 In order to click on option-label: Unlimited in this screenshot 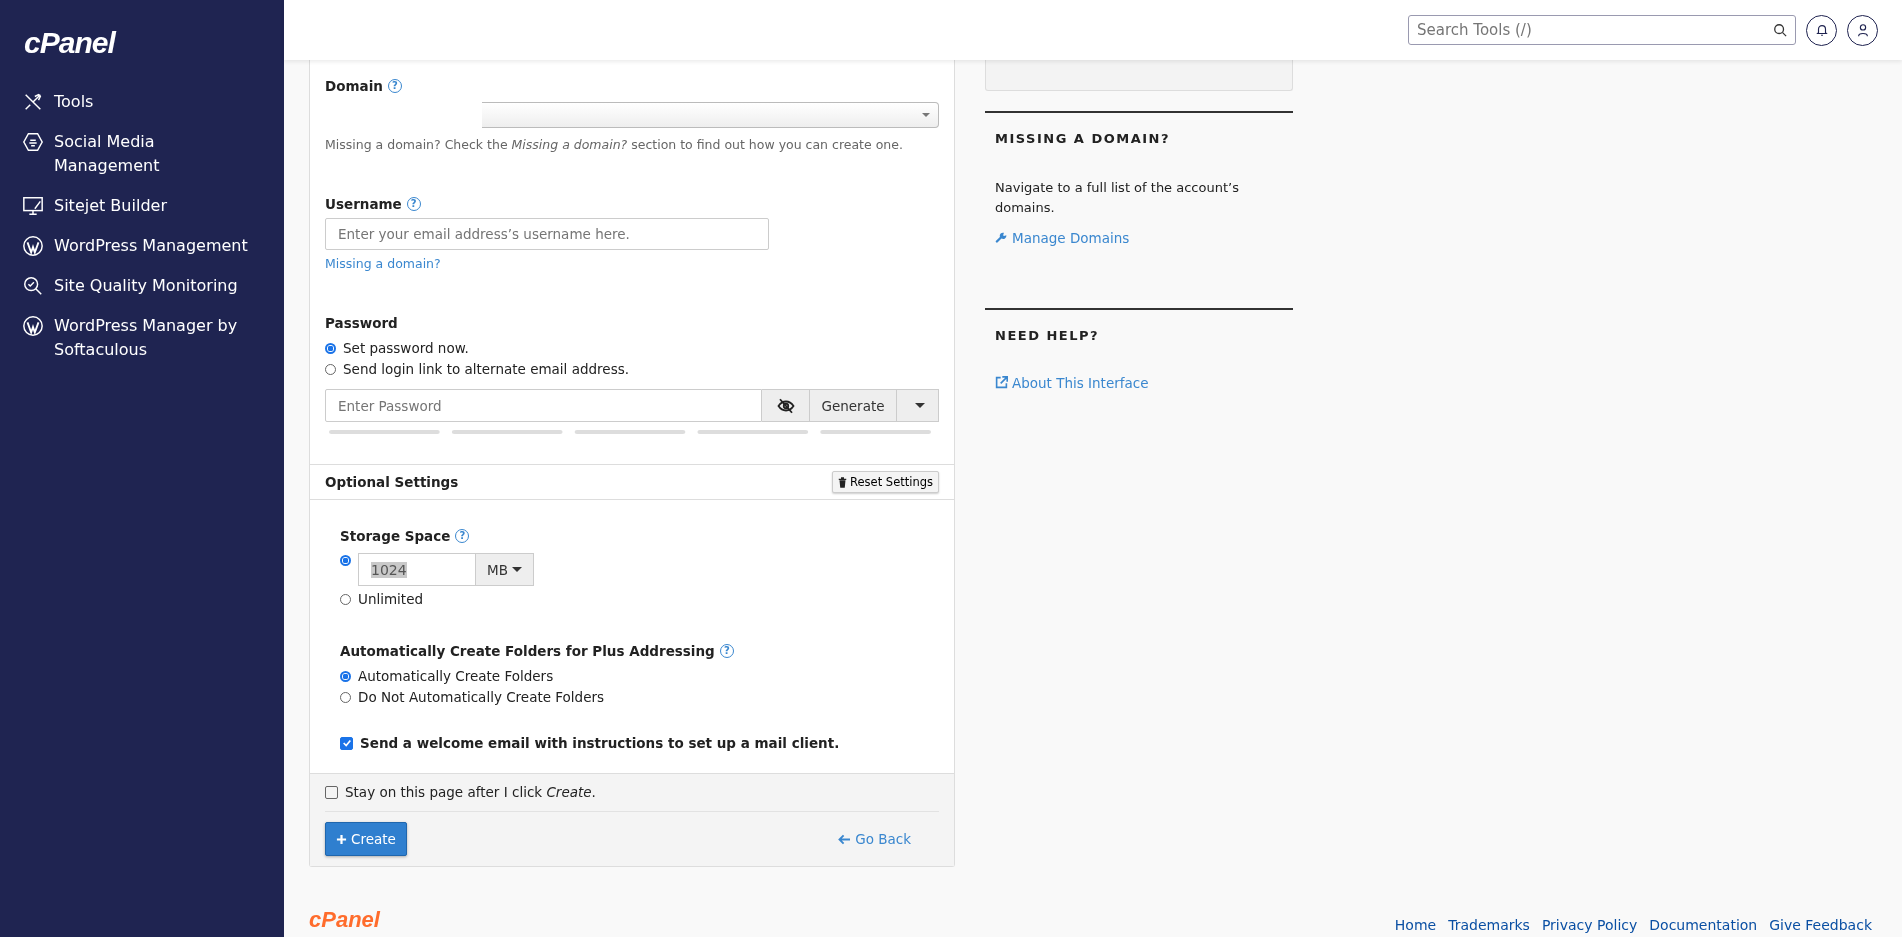, I will do `click(390, 599)`.